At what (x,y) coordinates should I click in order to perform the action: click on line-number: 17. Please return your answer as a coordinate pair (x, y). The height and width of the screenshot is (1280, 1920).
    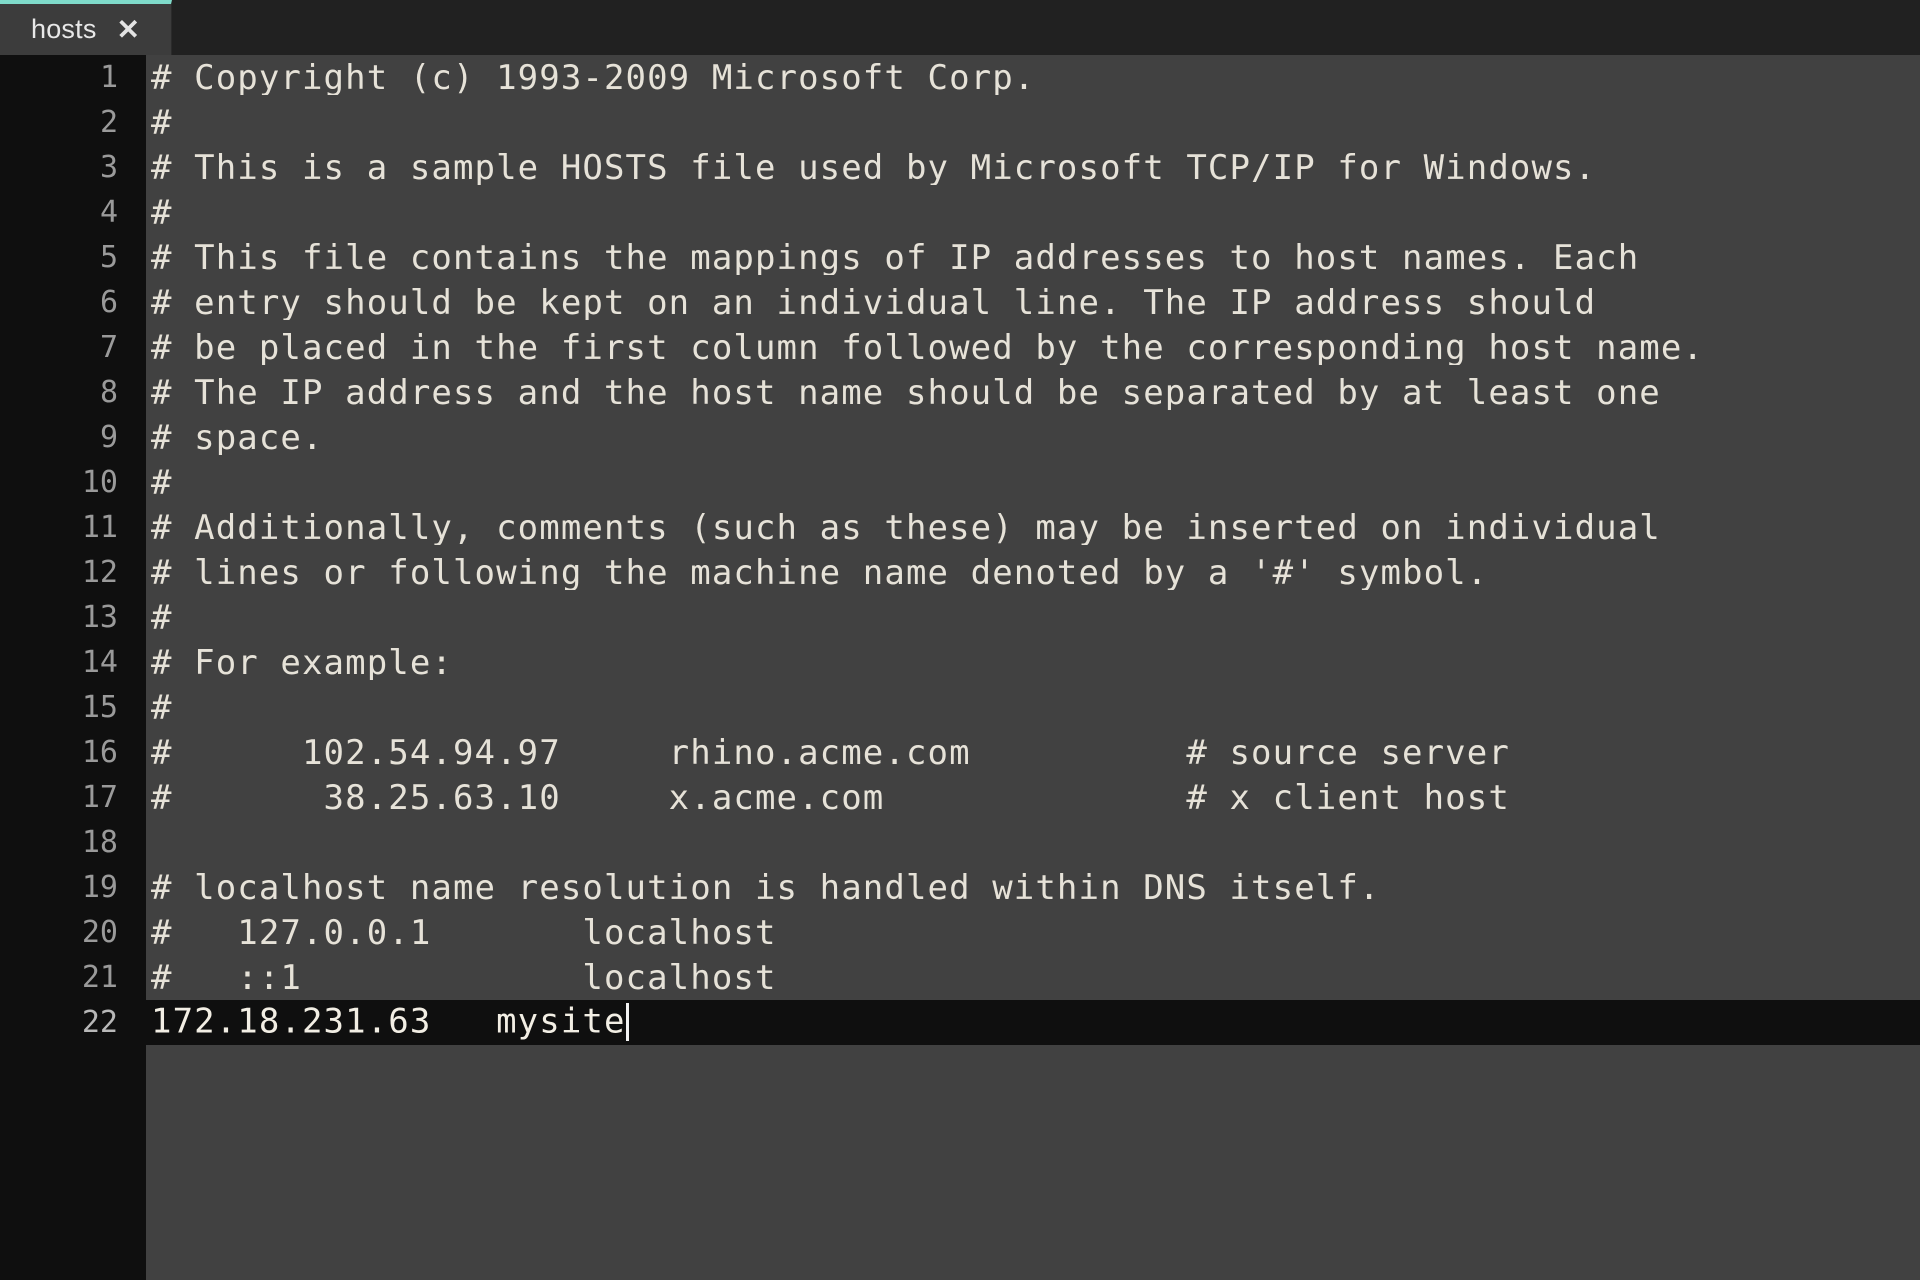
    Looking at the image, I should click on (99, 797).